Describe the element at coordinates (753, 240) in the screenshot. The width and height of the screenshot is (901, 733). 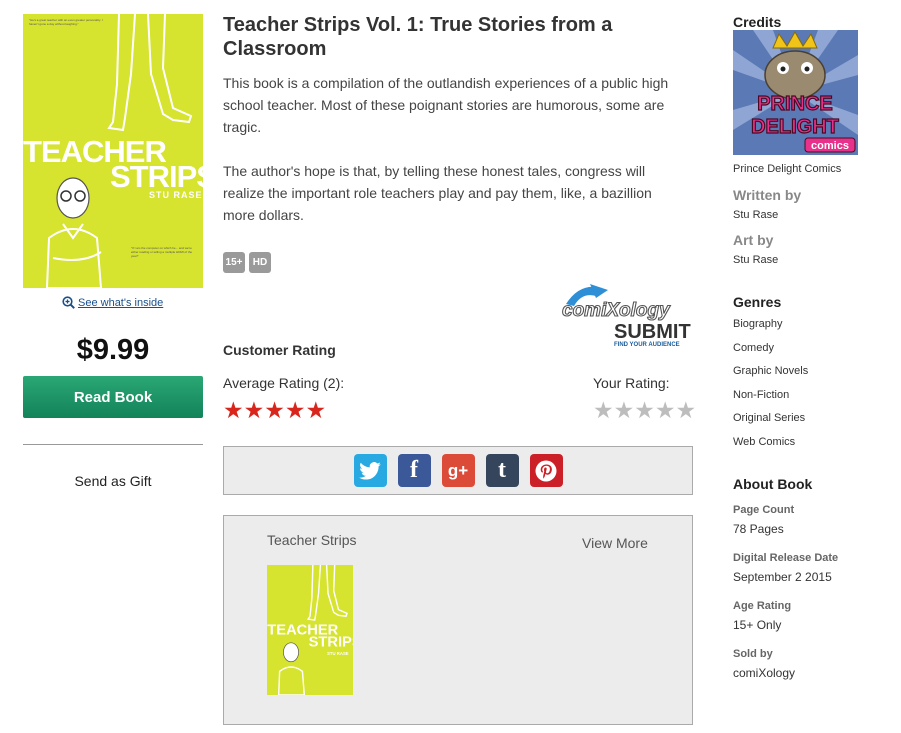
I see `art-by-label: Art by` at that location.